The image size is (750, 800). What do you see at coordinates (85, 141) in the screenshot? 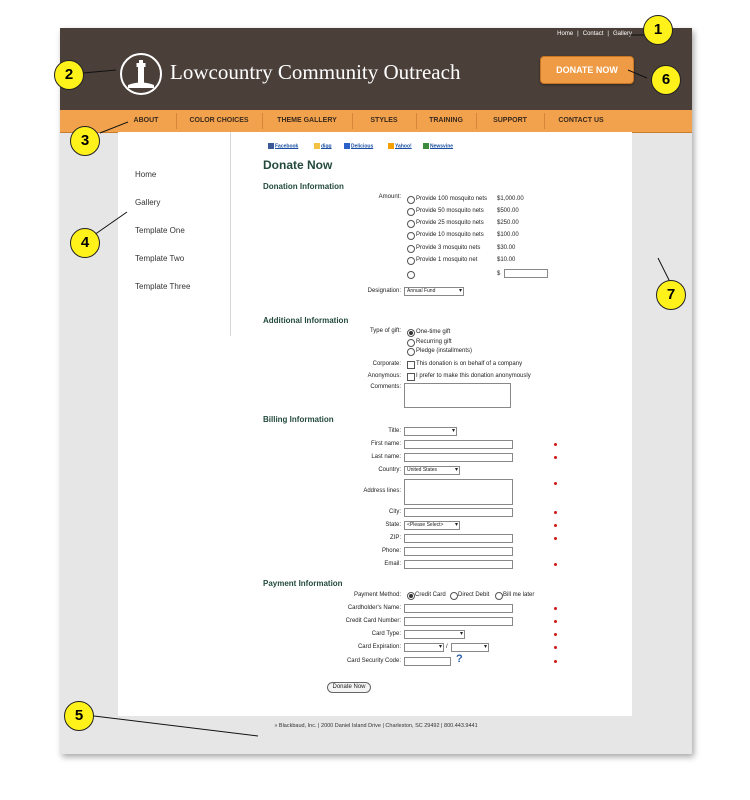
I see `callout-3: 3` at bounding box center [85, 141].